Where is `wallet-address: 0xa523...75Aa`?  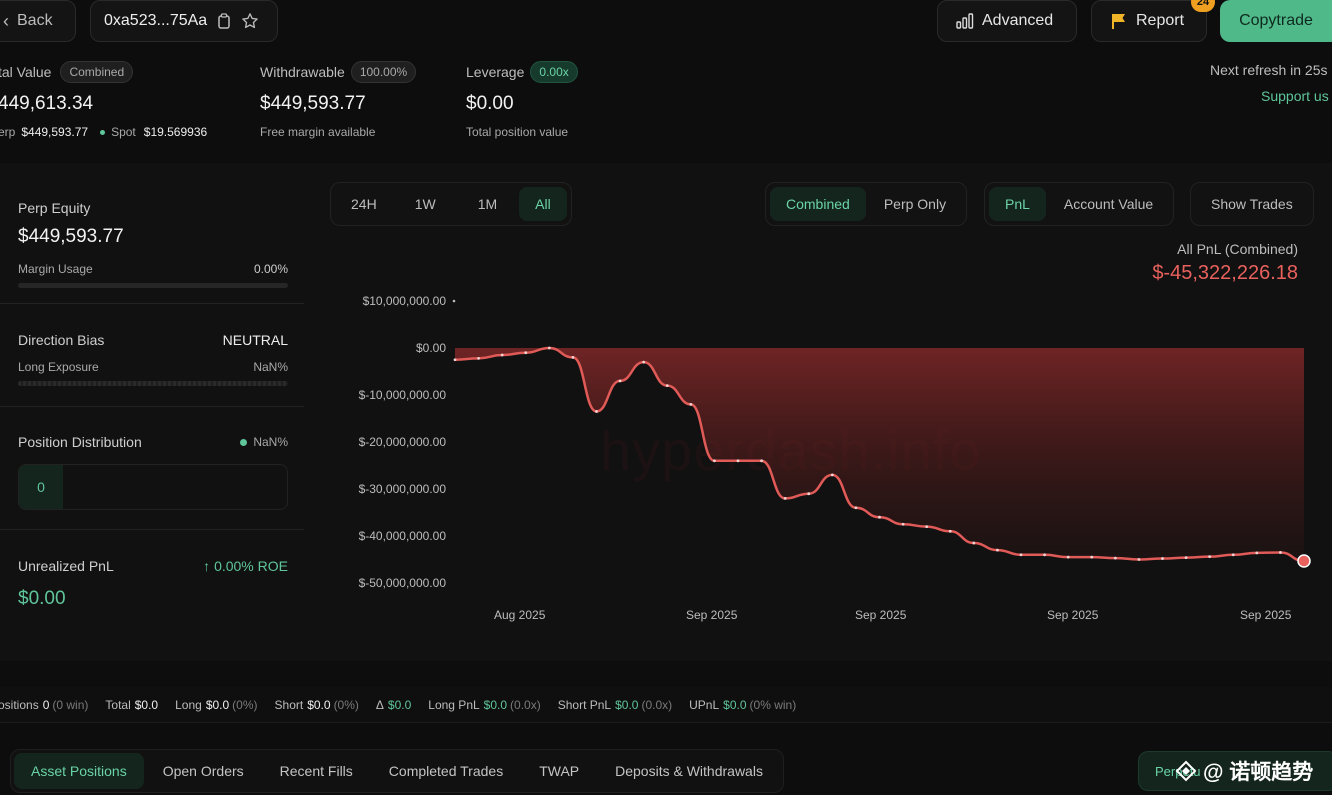 wallet-address: 0xa523...75Aa is located at coordinates (156, 20).